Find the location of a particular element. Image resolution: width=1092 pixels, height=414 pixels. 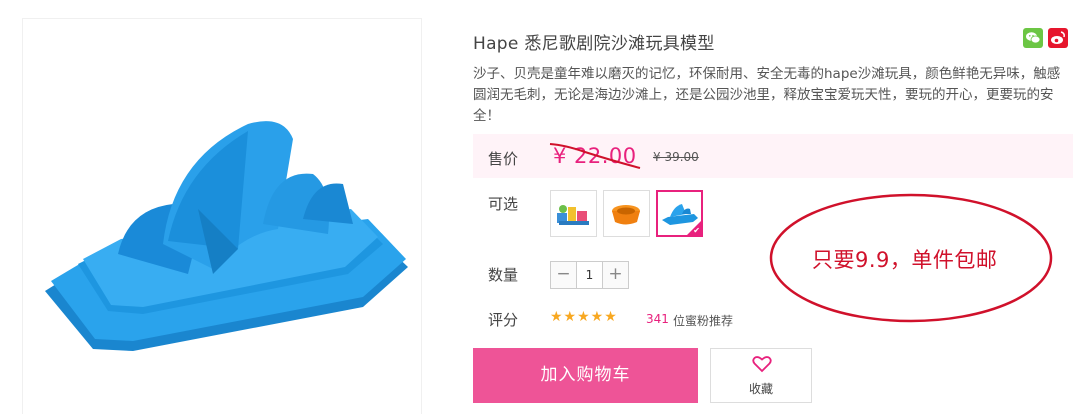

product-title: Hape 悉尼歌剧院沙滩玩具模型 is located at coordinates (594, 44).